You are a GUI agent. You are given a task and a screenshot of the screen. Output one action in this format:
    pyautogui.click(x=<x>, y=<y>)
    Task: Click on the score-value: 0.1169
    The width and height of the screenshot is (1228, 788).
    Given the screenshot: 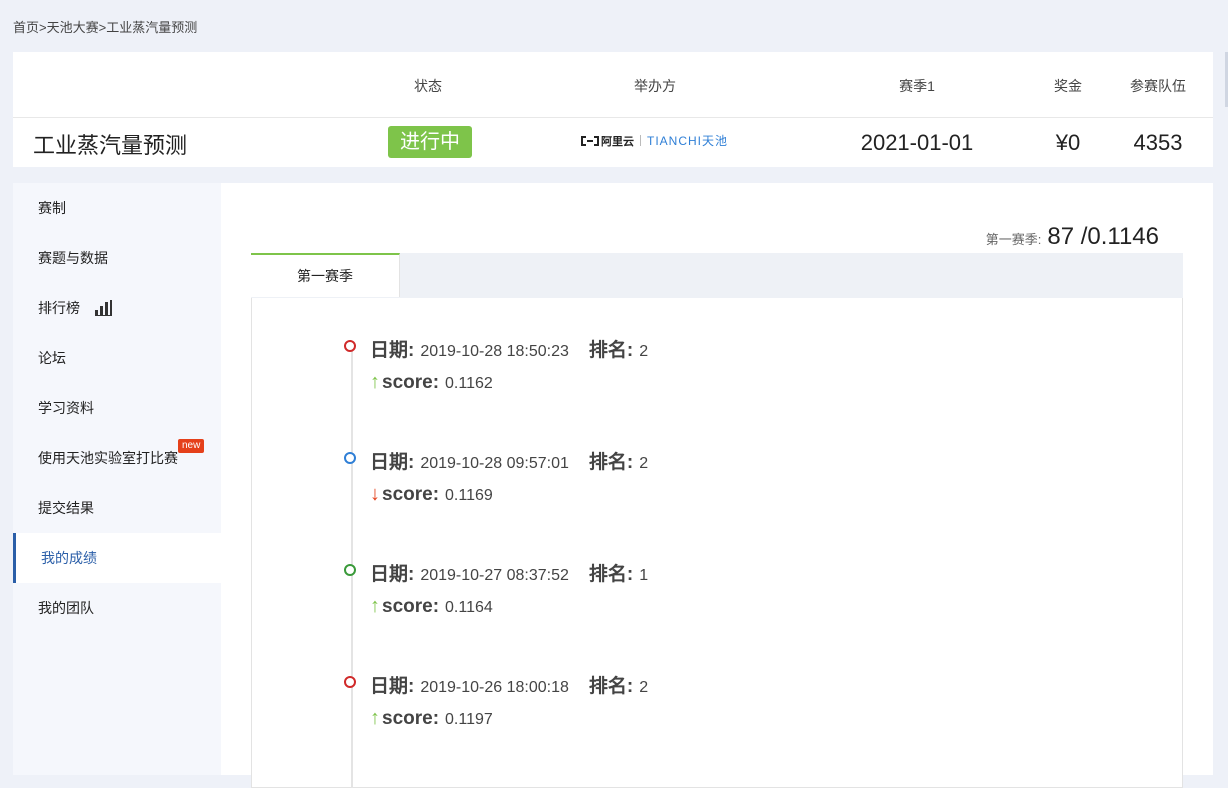 What is the action you would take?
    pyautogui.click(x=469, y=495)
    